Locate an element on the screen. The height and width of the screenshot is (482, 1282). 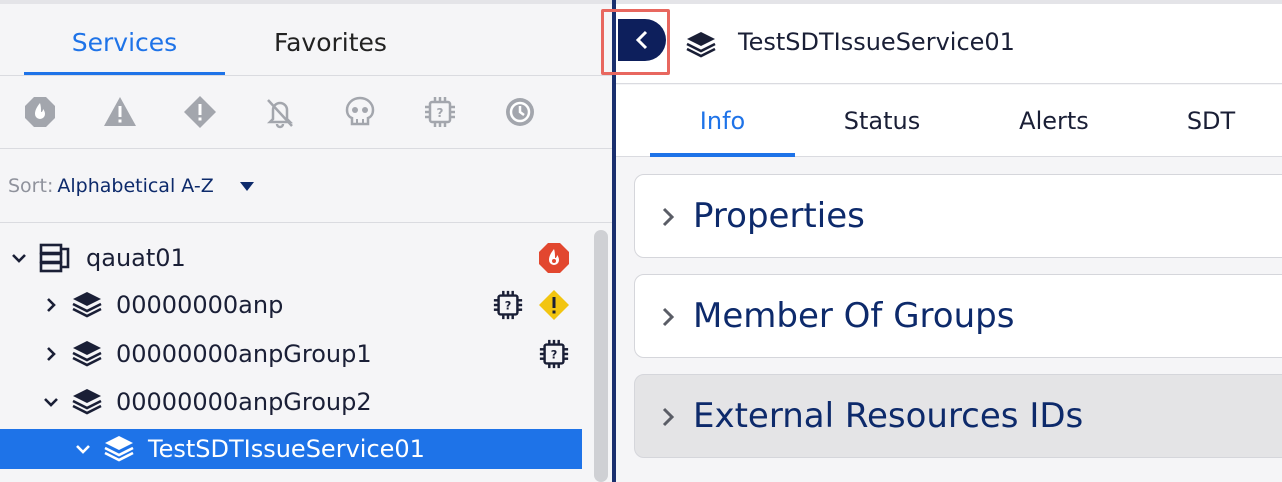
section-title: Properties is located at coordinates (779, 216).